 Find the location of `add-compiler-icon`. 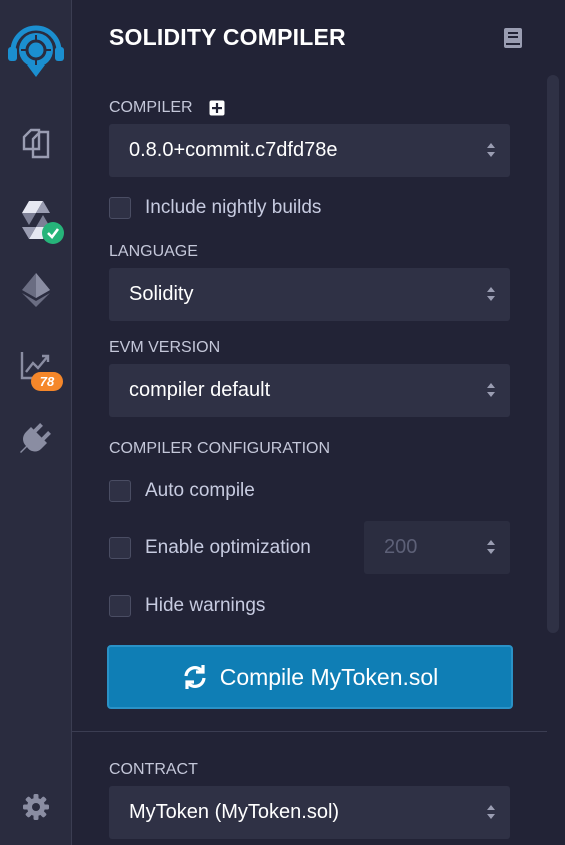

add-compiler-icon is located at coordinates (217, 108).